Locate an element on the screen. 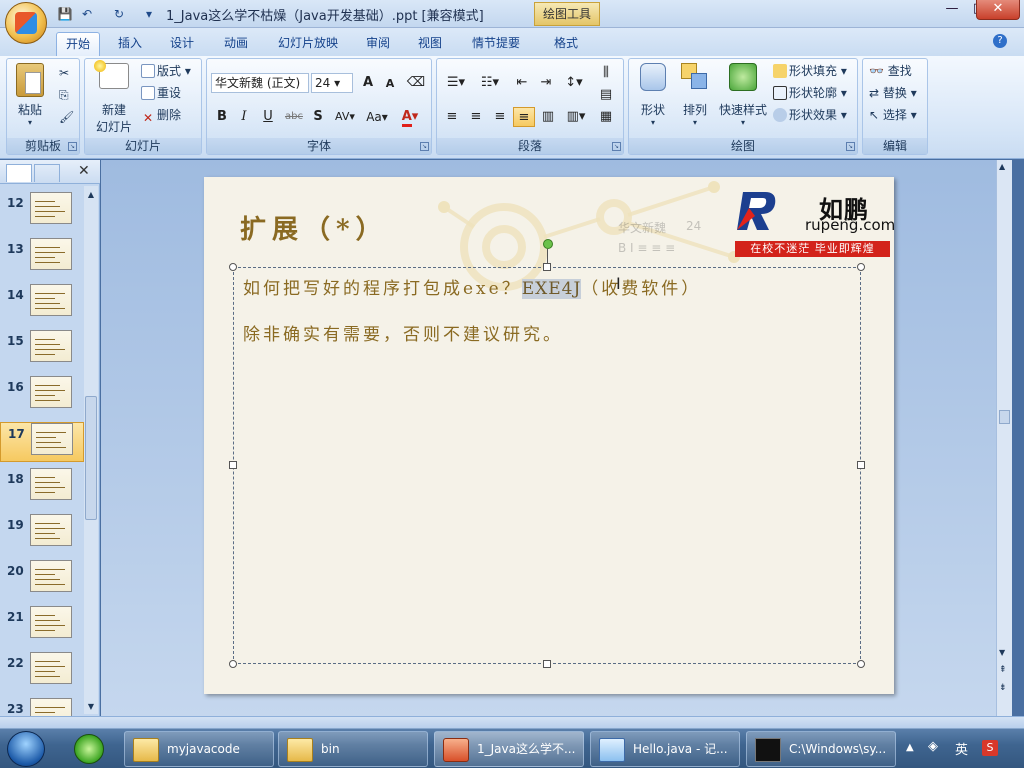  delete-slide-button: ✕ 删除 is located at coordinates (161, 115).